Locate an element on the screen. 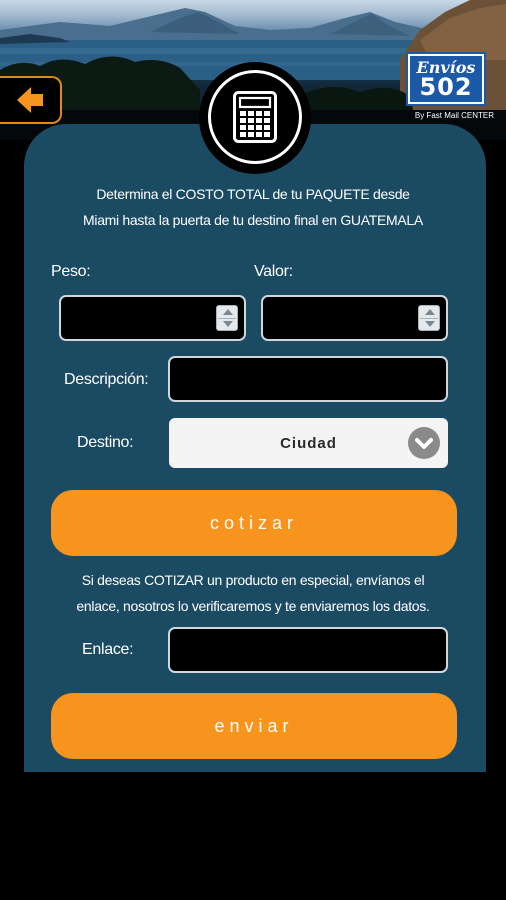  back-button is located at coordinates (31, 100).